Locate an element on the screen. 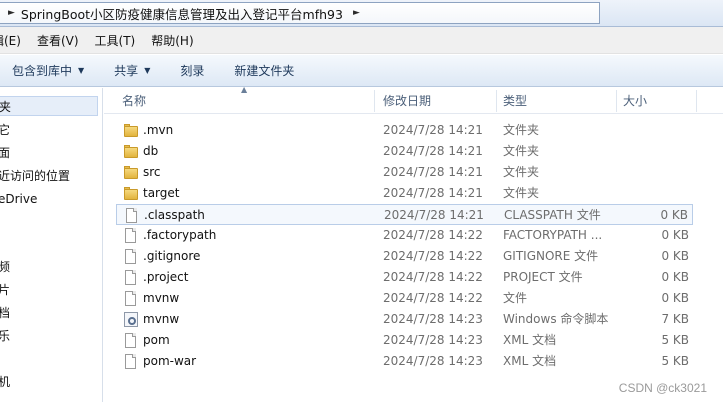 The image size is (723, 402). menu-edit: 辑(E) is located at coordinates (10, 40).